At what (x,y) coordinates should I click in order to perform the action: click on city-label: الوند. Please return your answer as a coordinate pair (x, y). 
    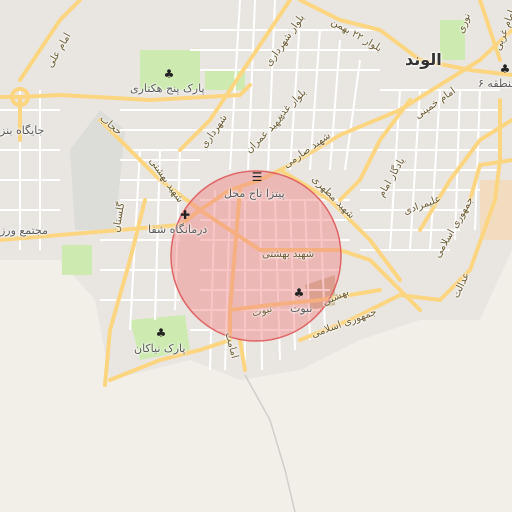
    Looking at the image, I should click on (423, 59).